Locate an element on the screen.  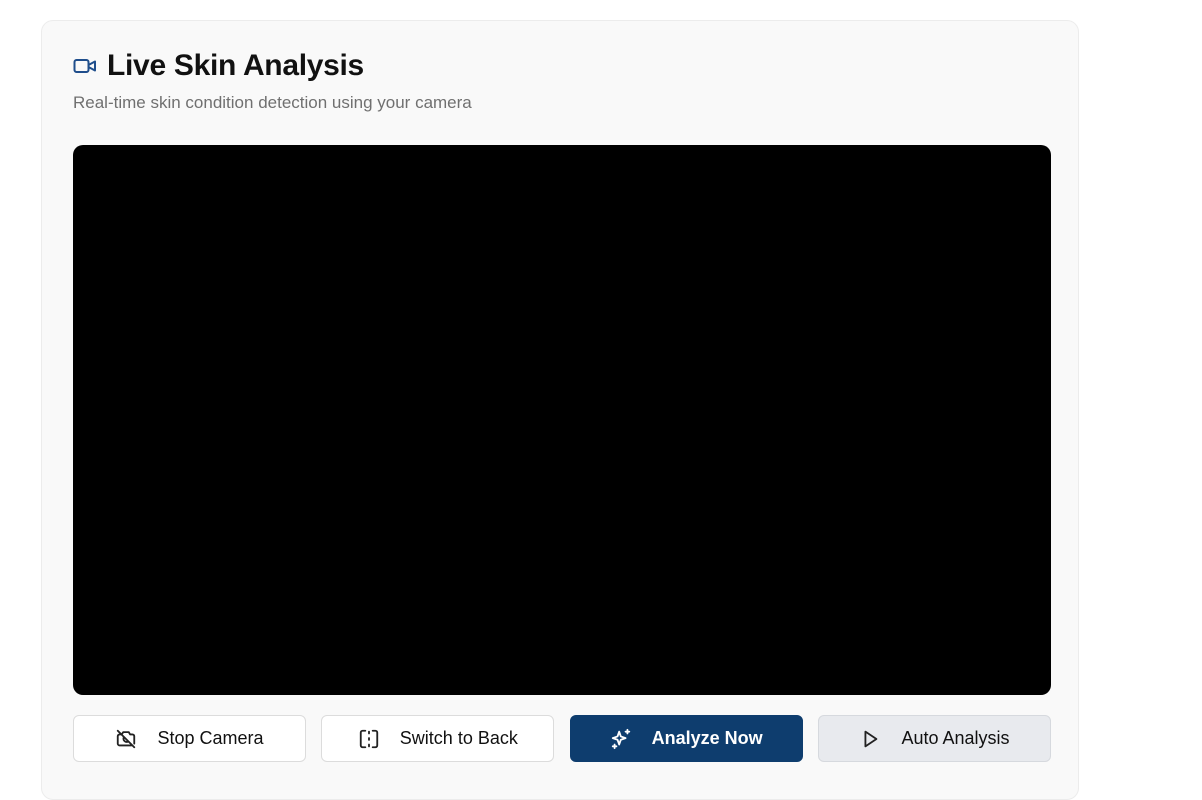
auto-analysis-button: Auto Analysis is located at coordinates (934, 738).